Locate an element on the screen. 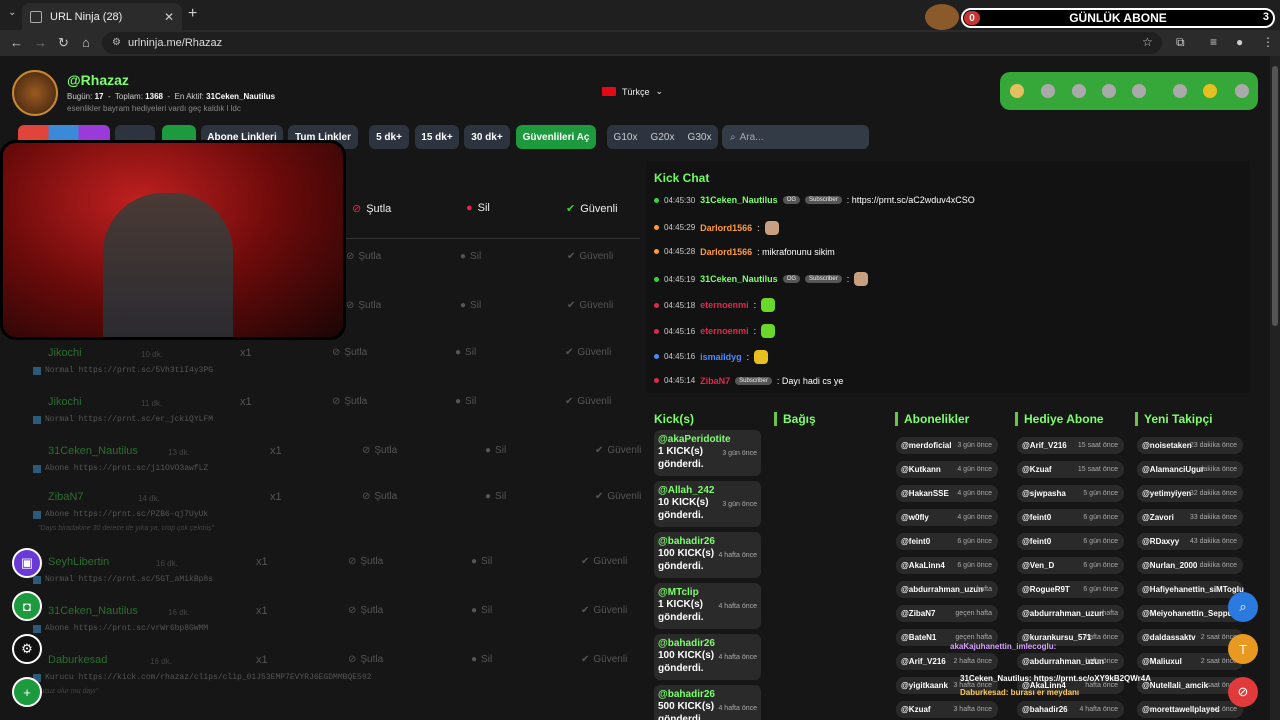 The height and width of the screenshot is (720, 1280). row-username: Daburkesad is located at coordinates (77, 660).